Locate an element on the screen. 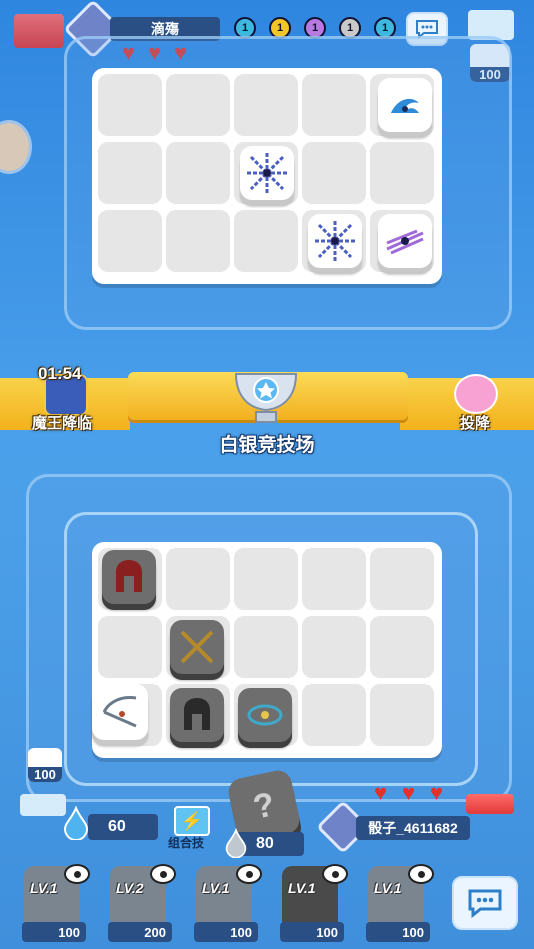  chat-bubble-icon is located at coordinates (485, 903).